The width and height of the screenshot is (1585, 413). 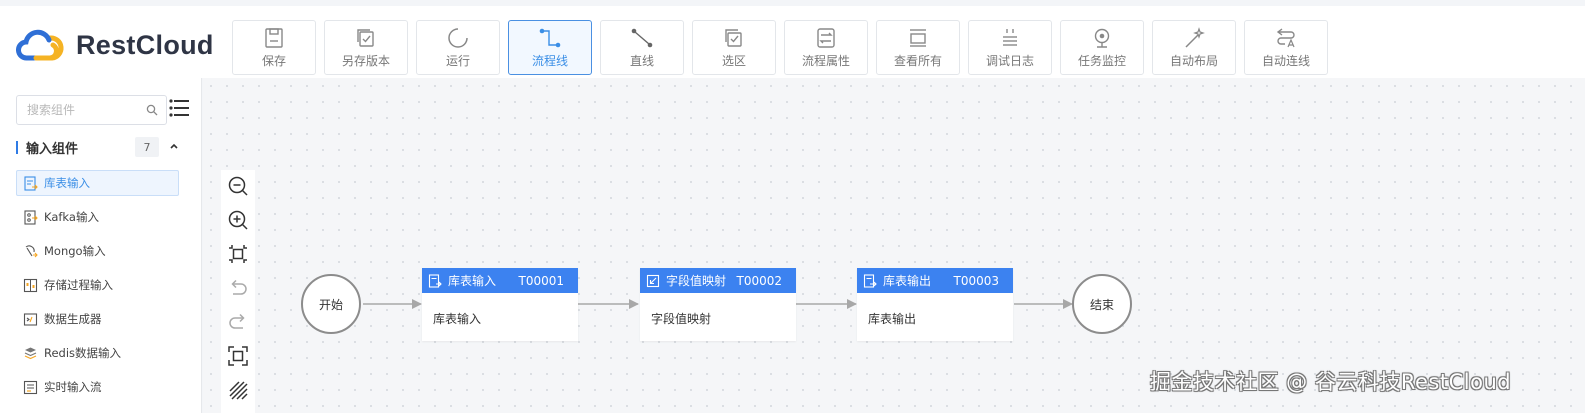 I want to click on auto-connect-button: 自动连线, so click(x=1286, y=47).